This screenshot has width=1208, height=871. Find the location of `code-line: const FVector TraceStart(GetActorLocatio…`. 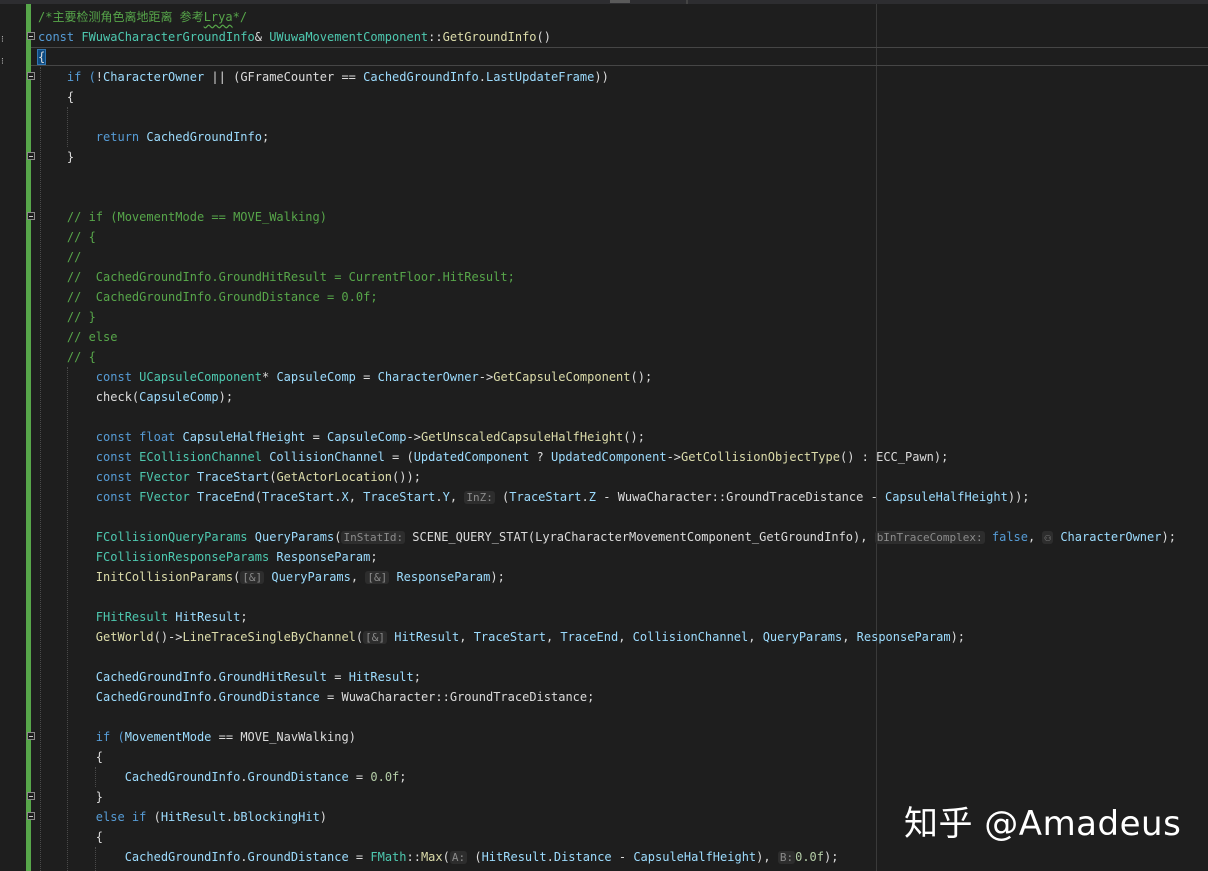

code-line: const FVector TraceStart(GetActorLocatio… is located at coordinates (607, 477).